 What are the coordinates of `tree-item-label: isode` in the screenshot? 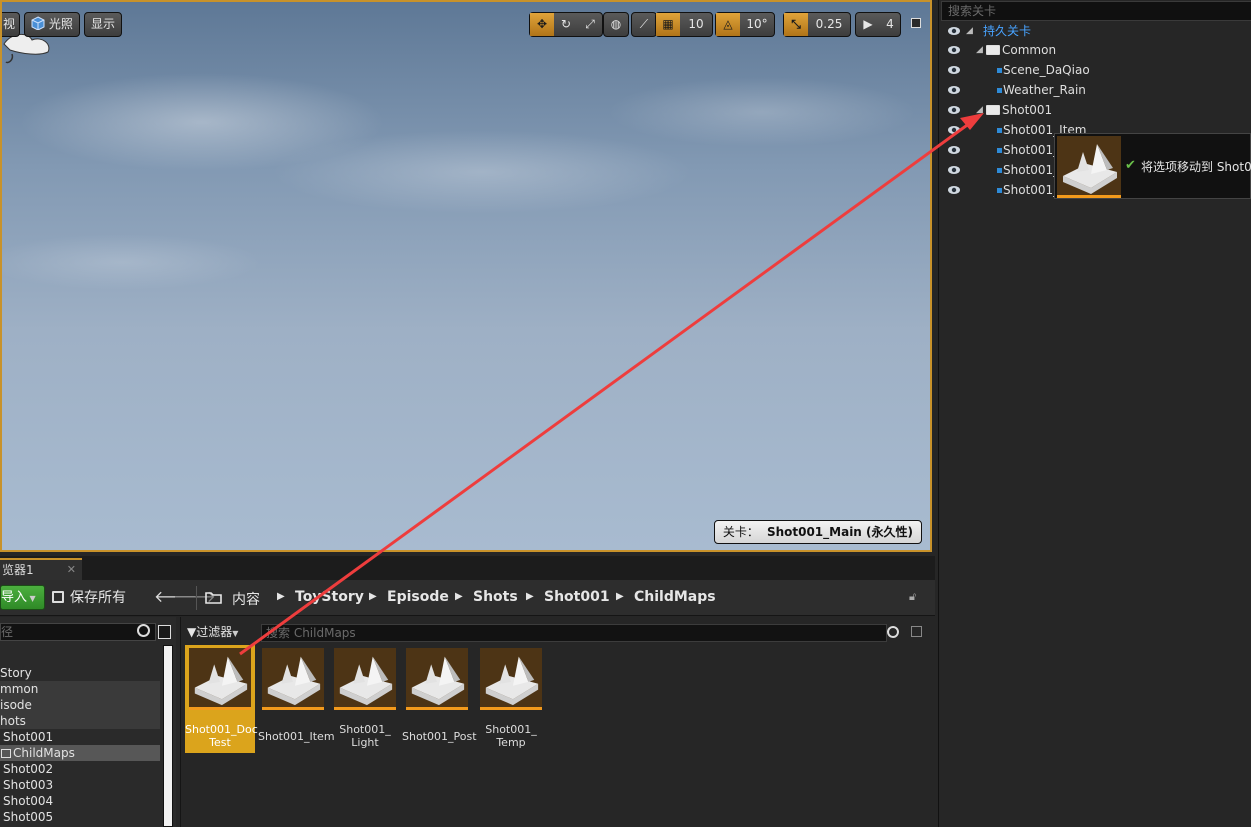 It's located at (16, 705).